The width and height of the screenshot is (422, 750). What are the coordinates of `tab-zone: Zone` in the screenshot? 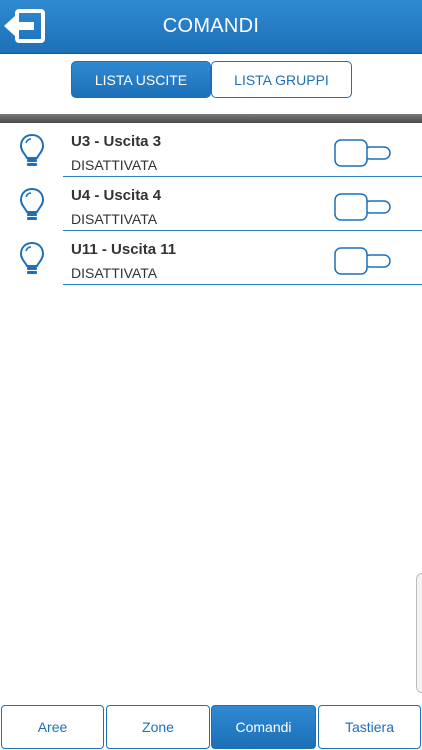 It's located at (158, 727).